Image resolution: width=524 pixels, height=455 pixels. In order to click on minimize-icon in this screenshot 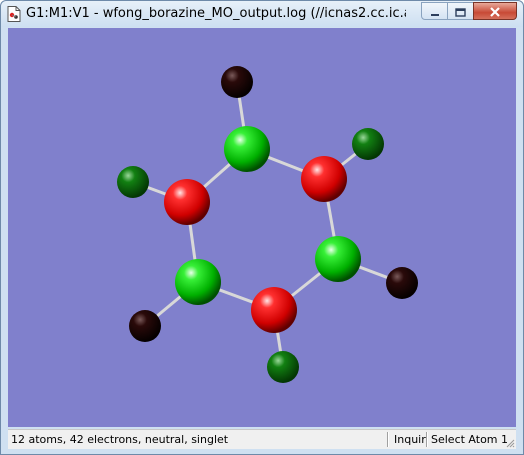, I will do `click(435, 11)`.